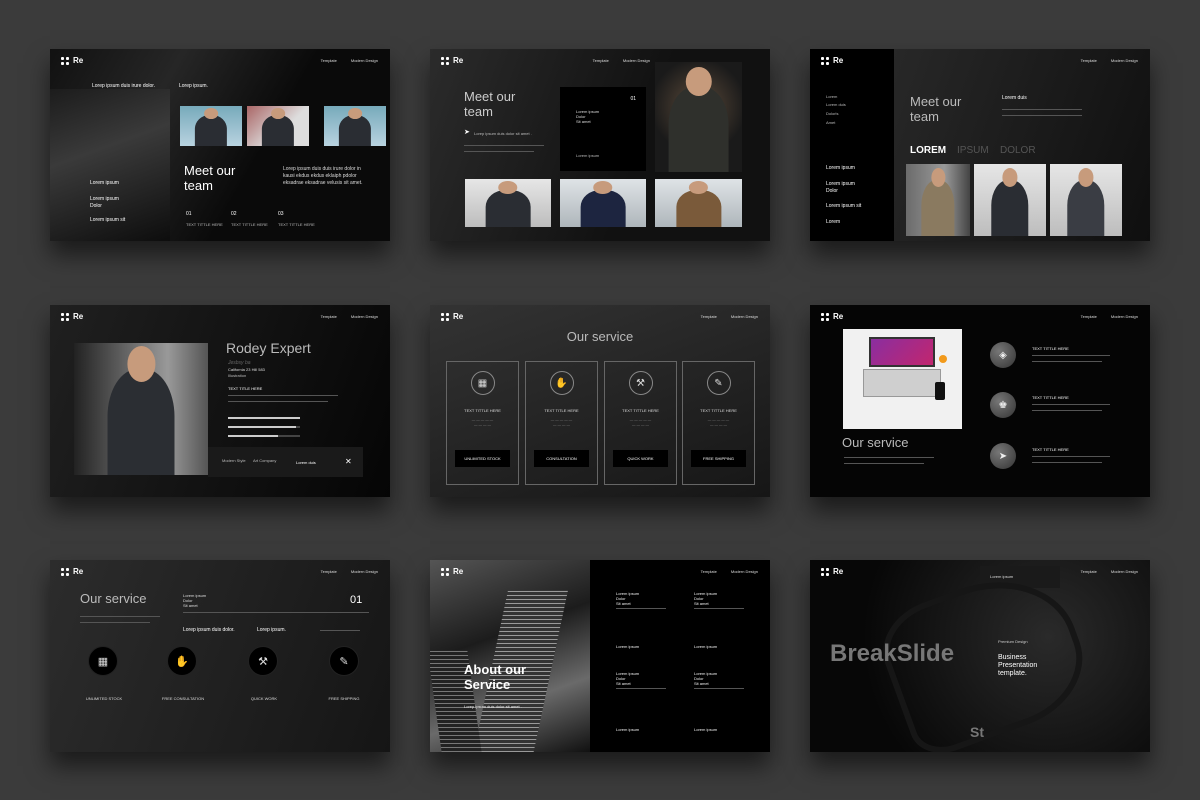  I want to click on item-title-3: TEXT TITTLE HERE, so click(1050, 449).